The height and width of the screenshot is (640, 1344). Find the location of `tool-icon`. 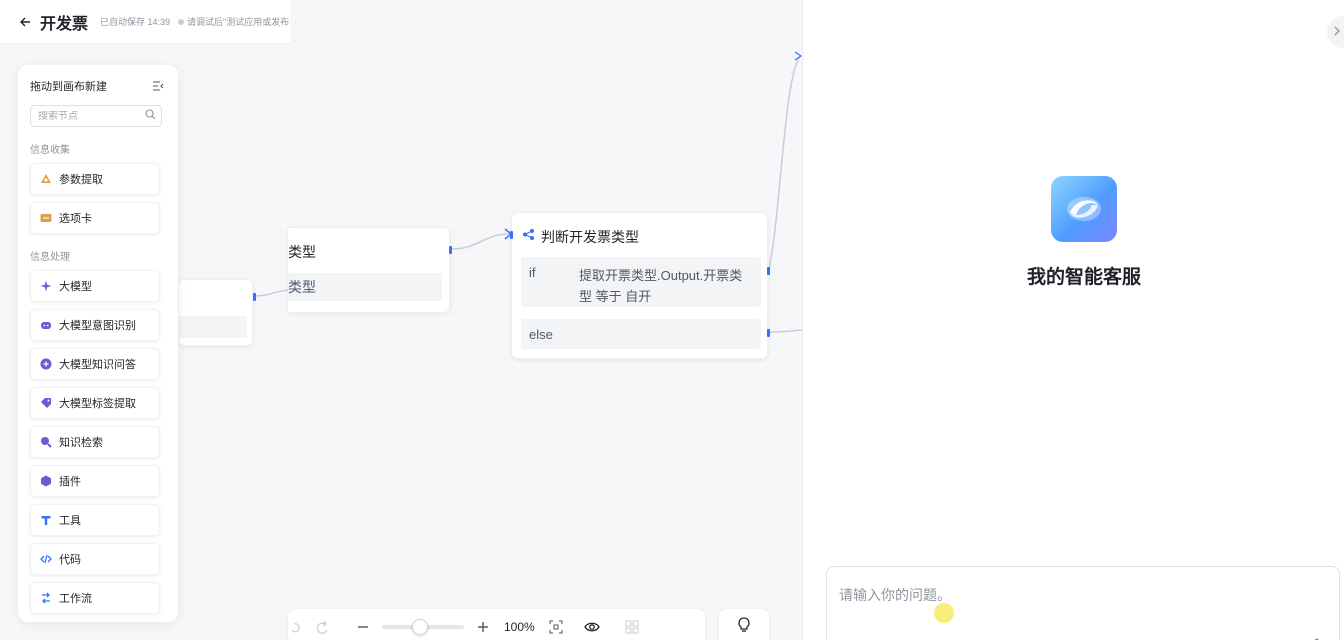

tool-icon is located at coordinates (46, 520).